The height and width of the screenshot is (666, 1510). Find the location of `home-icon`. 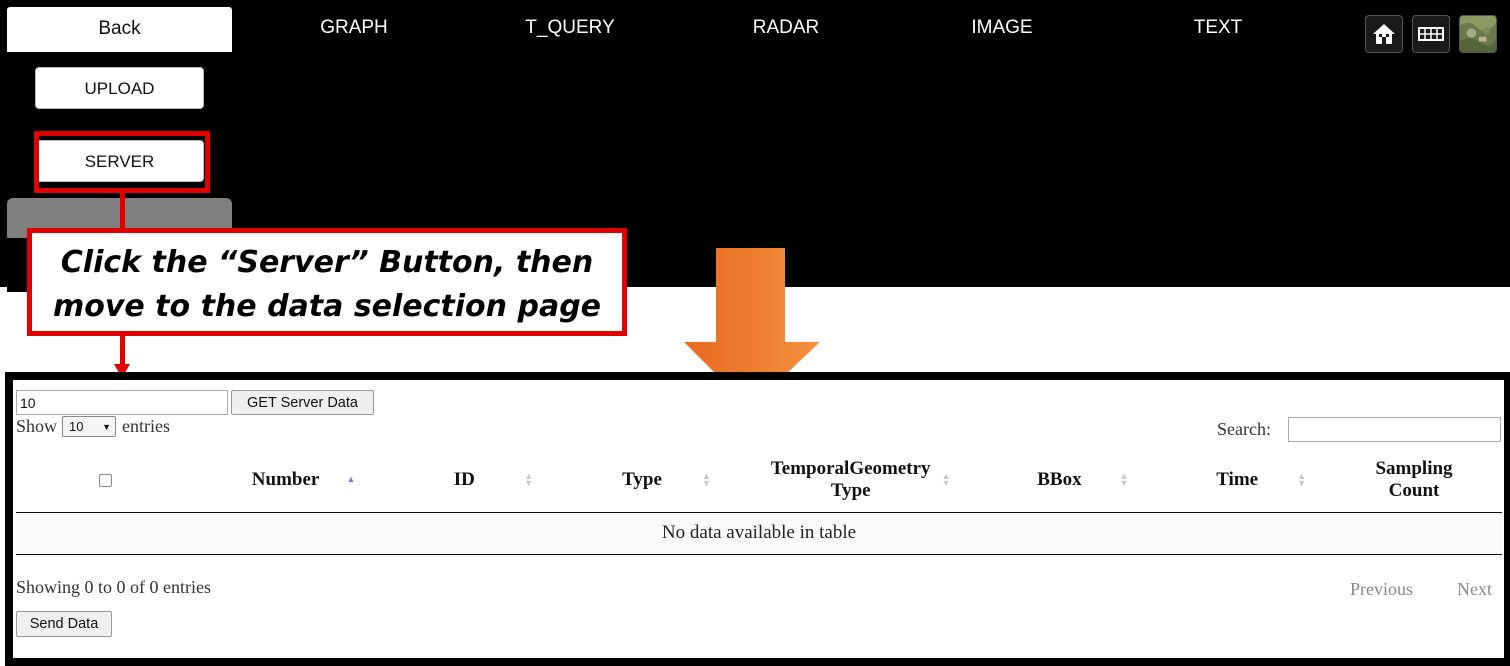

home-icon is located at coordinates (1384, 34).